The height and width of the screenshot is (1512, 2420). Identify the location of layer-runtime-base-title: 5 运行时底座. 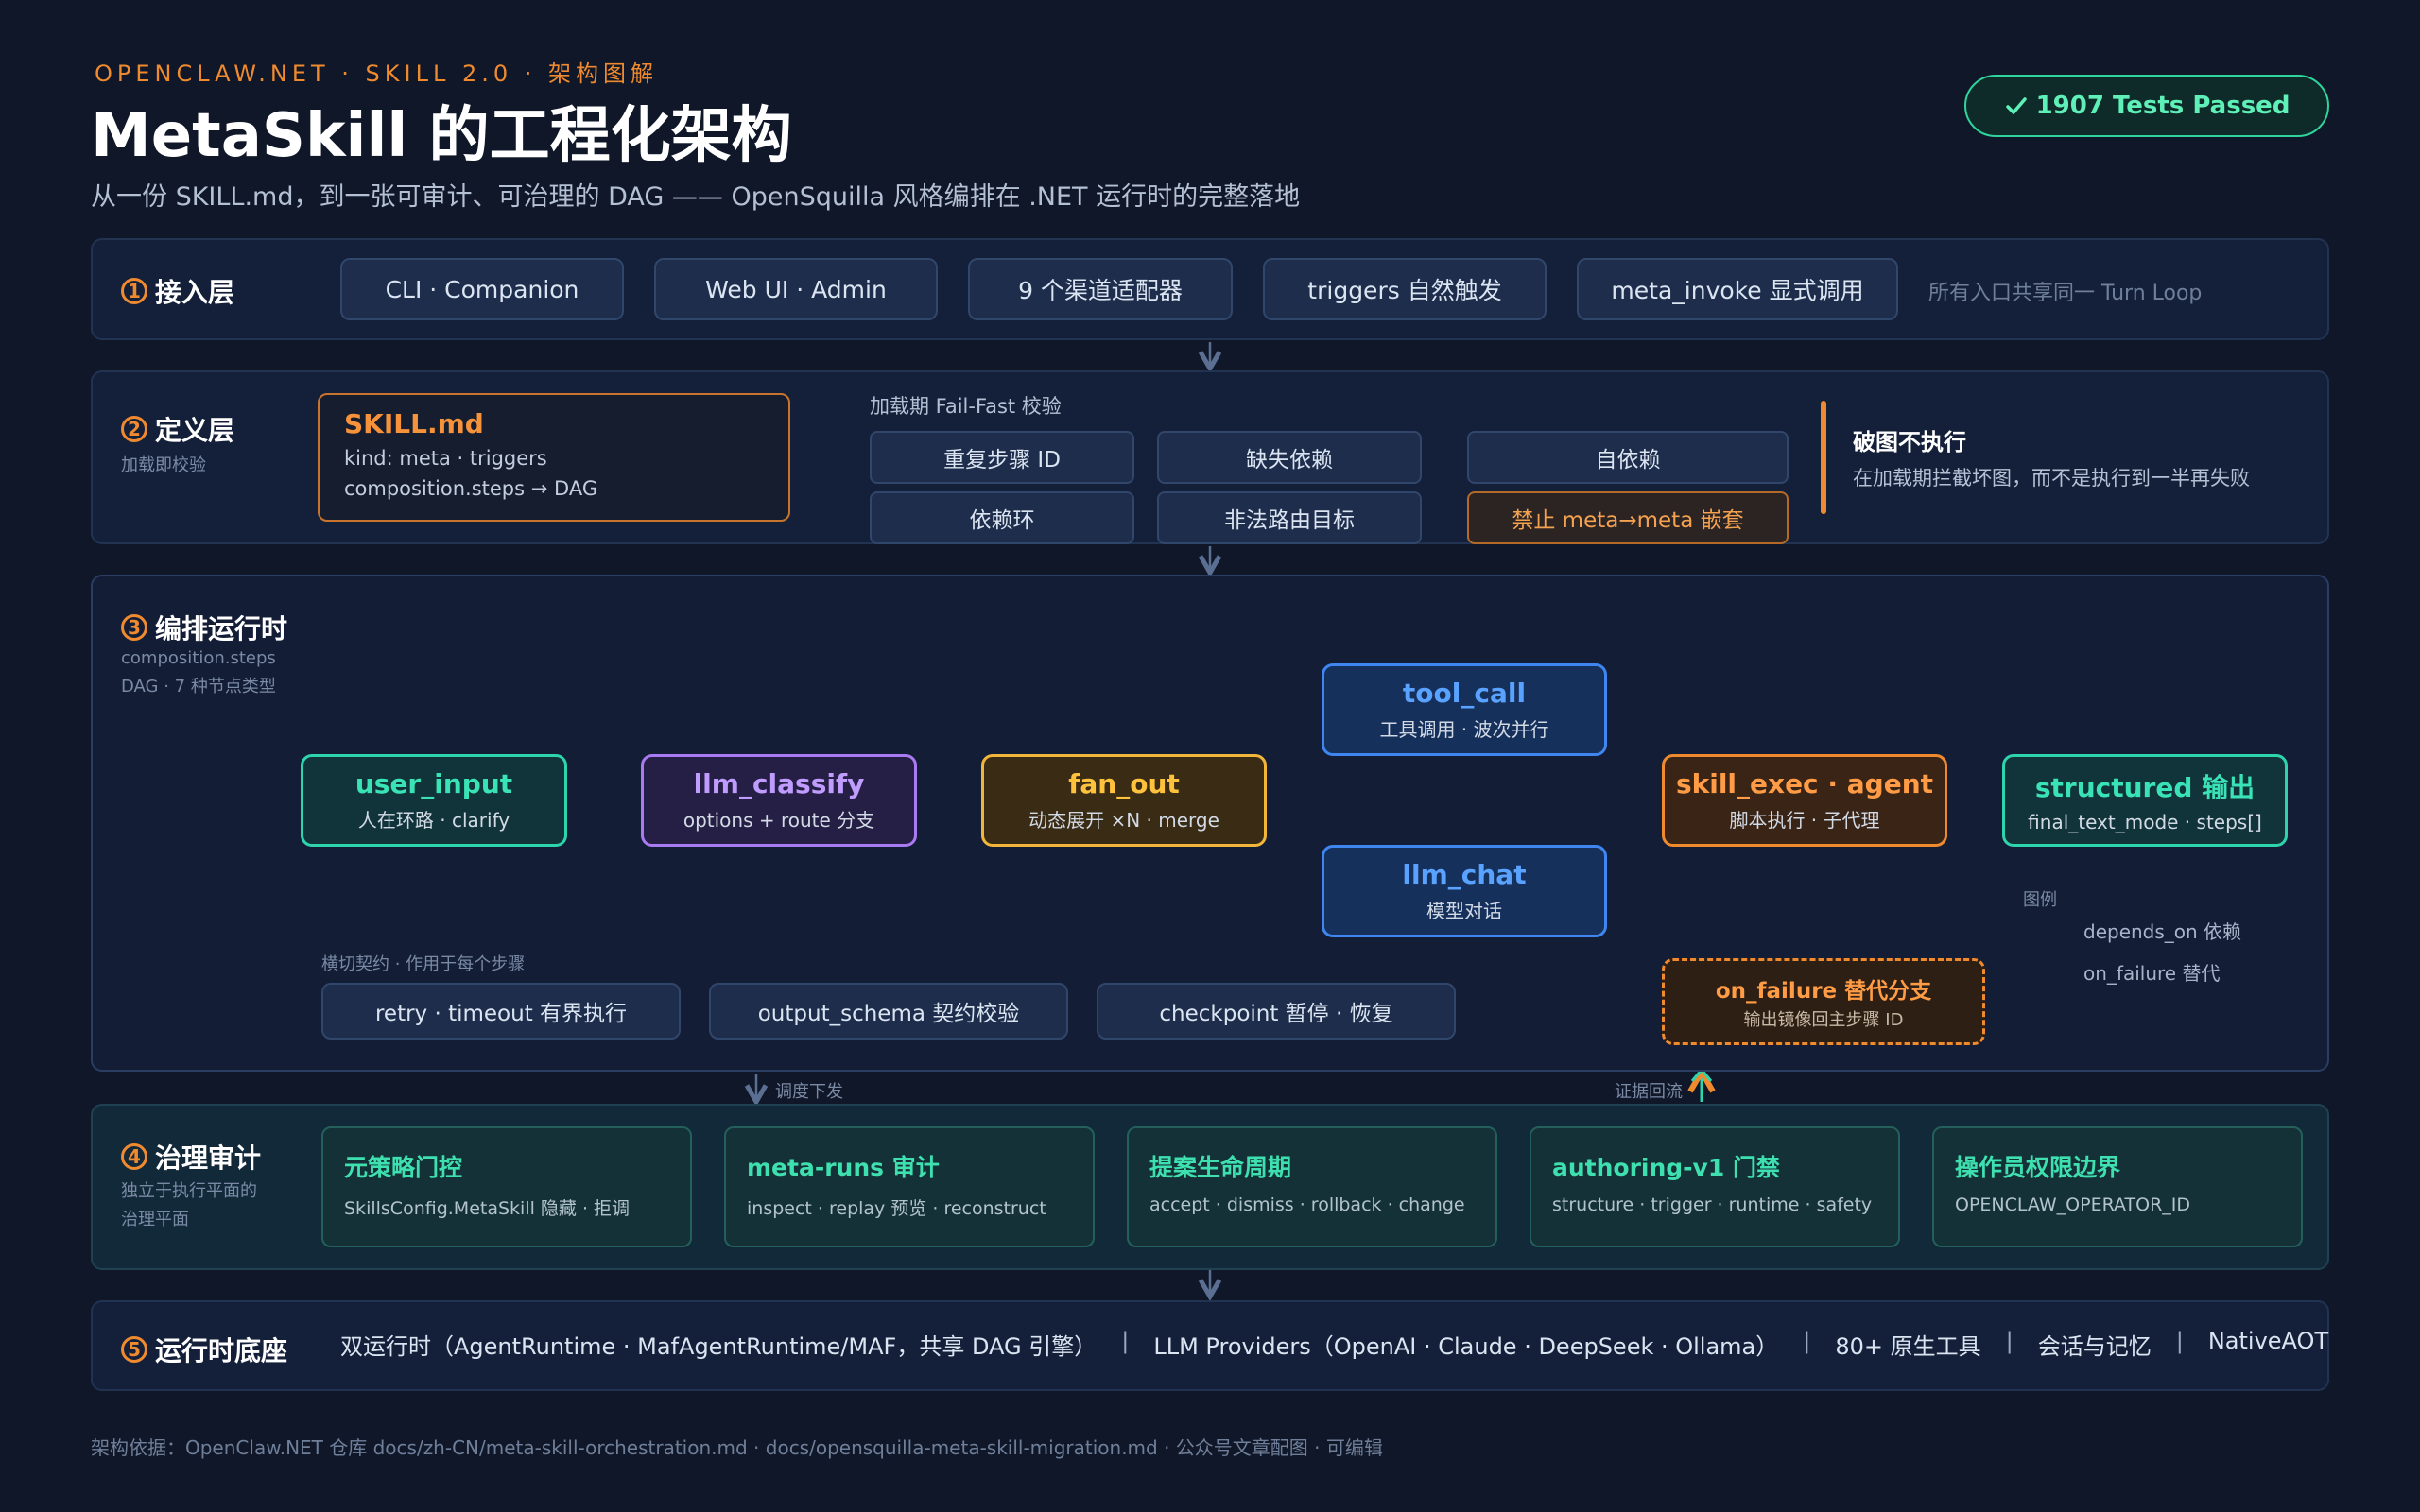
(204, 1349).